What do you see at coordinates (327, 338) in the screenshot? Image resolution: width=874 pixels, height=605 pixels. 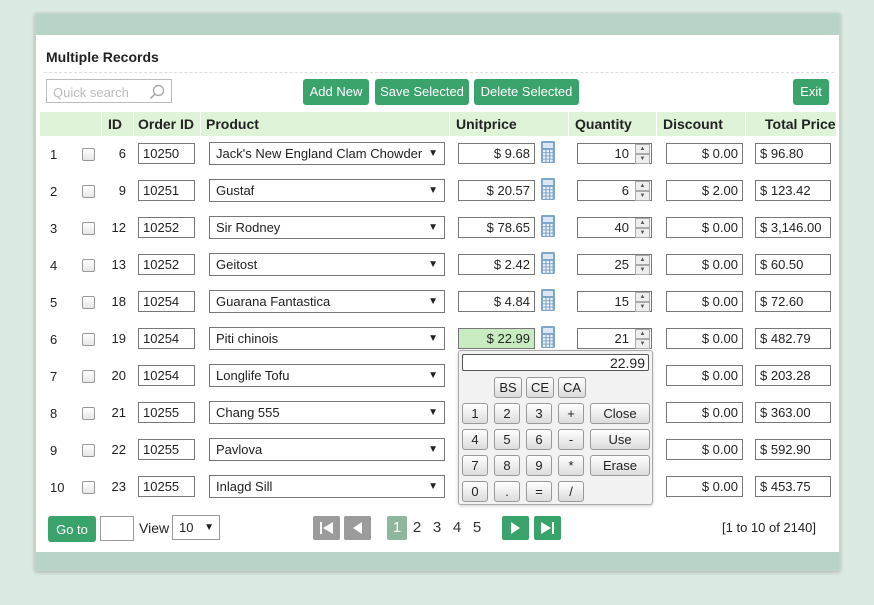 I see `product-select: Piti chinois ▼` at bounding box center [327, 338].